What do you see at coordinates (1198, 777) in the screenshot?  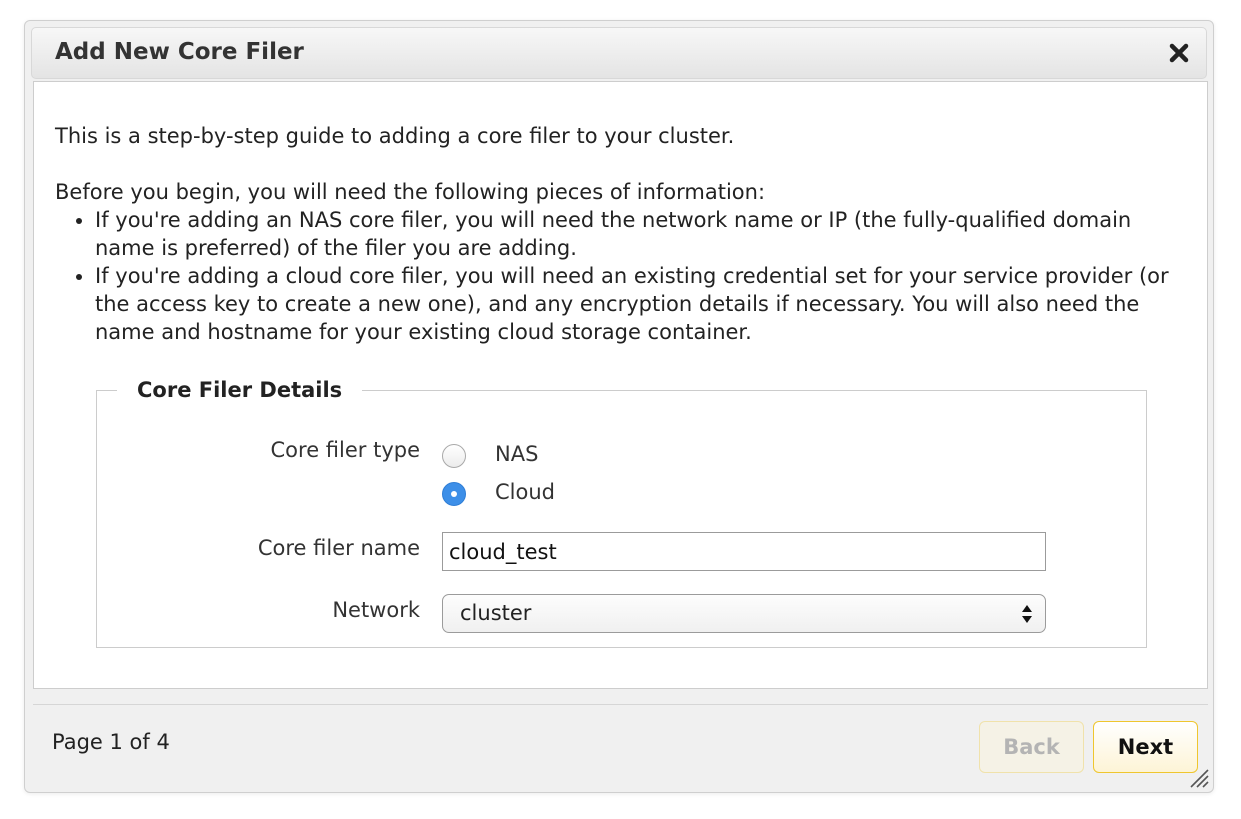 I see `resize-grip-icon` at bounding box center [1198, 777].